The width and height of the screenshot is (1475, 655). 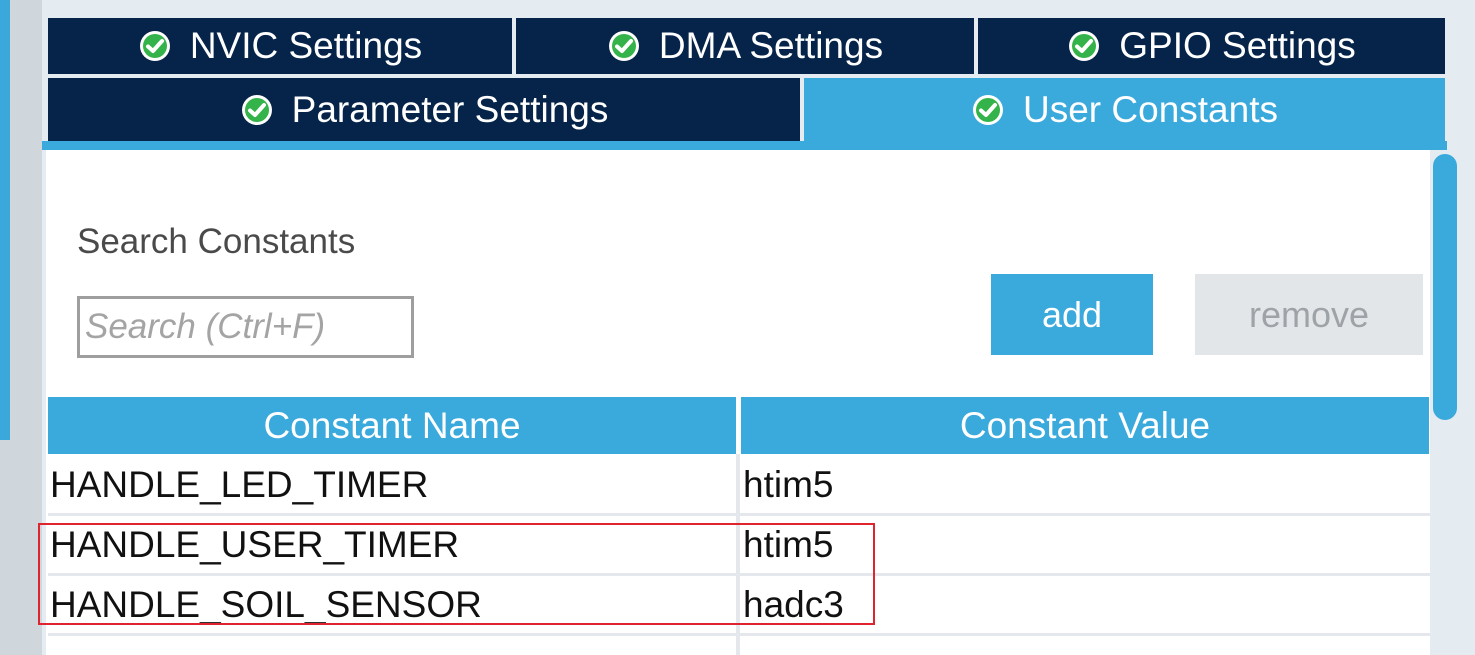 What do you see at coordinates (1072, 314) in the screenshot?
I see `add-button: add` at bounding box center [1072, 314].